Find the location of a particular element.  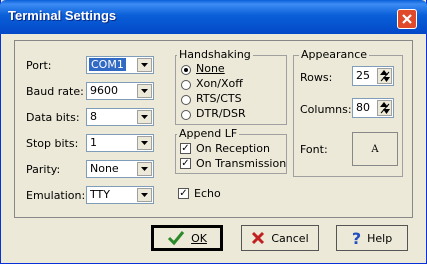

checkmark-icon is located at coordinates (176, 238).